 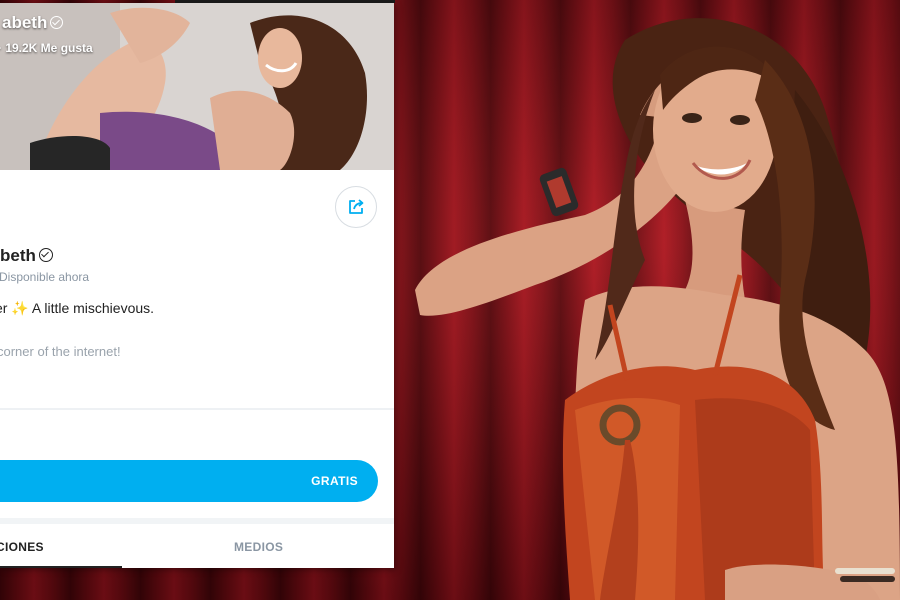 What do you see at coordinates (26, 256) in the screenshot?
I see `profile-name: beth` at bounding box center [26, 256].